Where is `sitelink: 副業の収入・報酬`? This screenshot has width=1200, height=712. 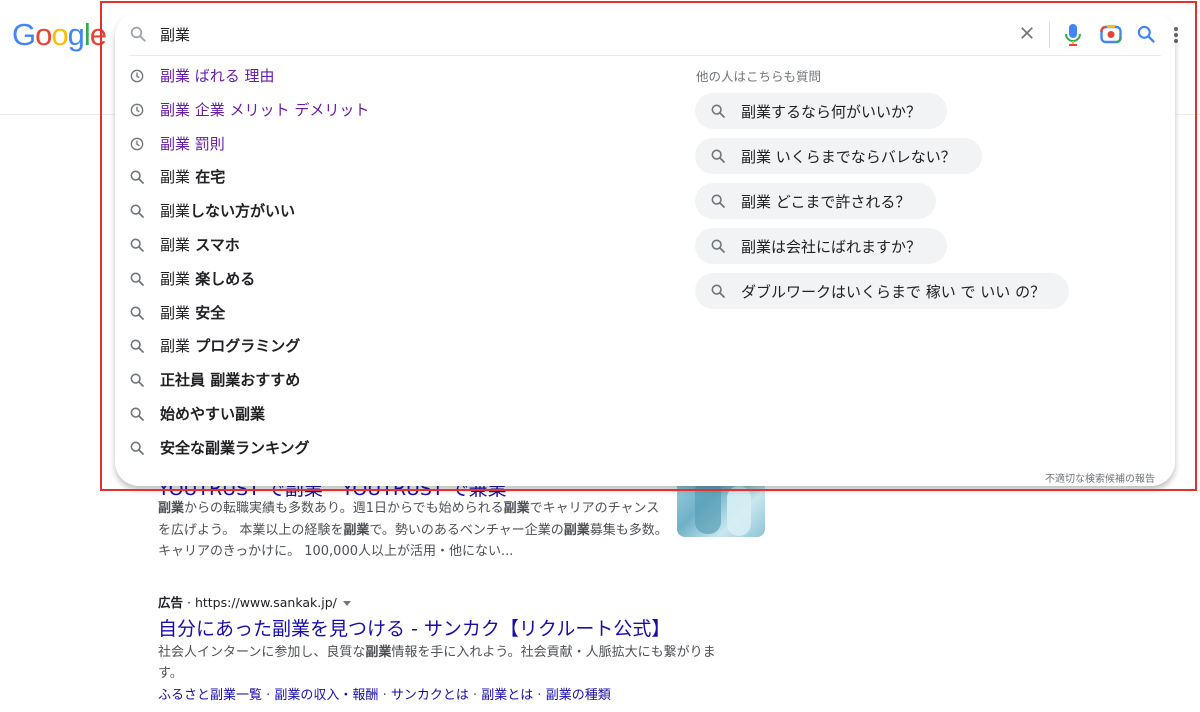
sitelink: 副業の収入・報酬 is located at coordinates (326, 695).